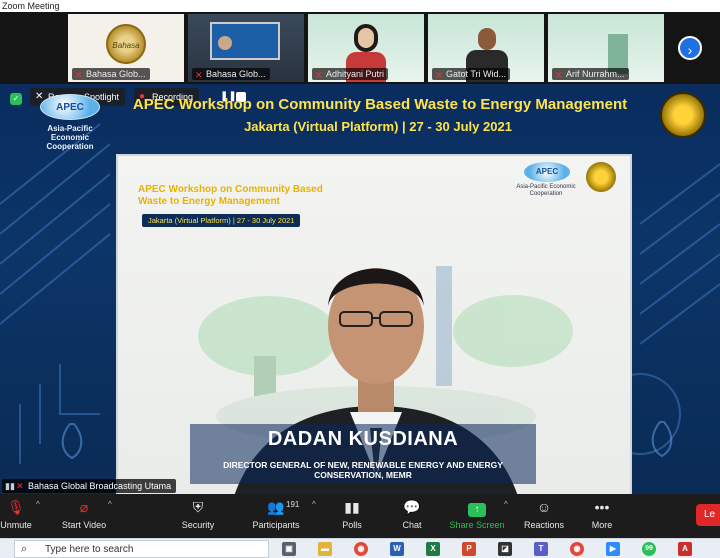 This screenshot has width=720, height=558. I want to click on share-screen-label: Share Screen, so click(477, 525).